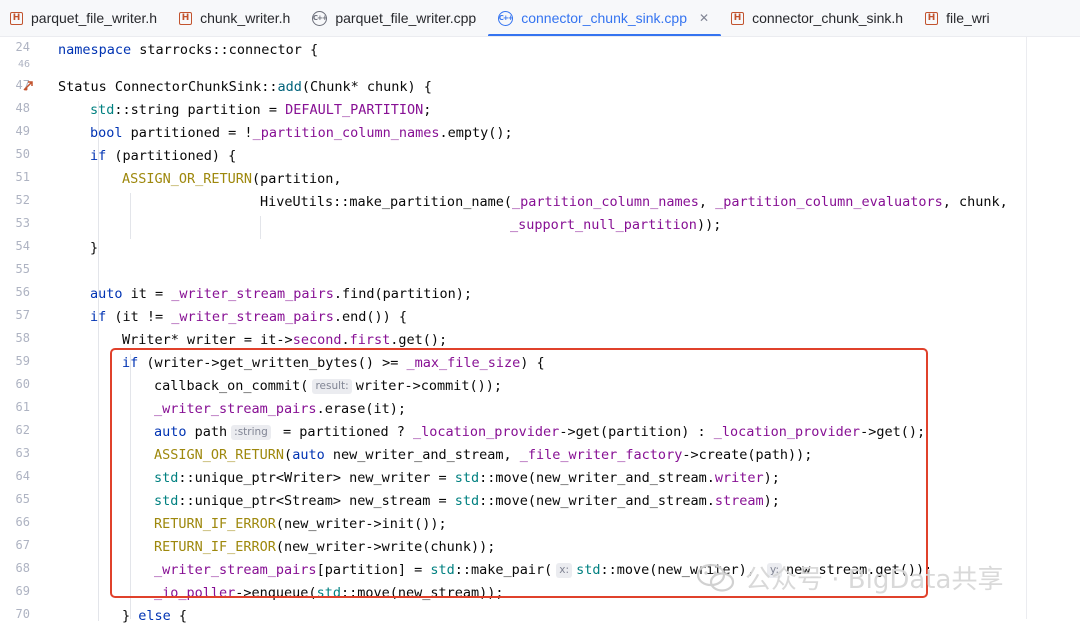 This screenshot has width=1080, height=627. I want to click on line-number: 54, so click(22, 246).